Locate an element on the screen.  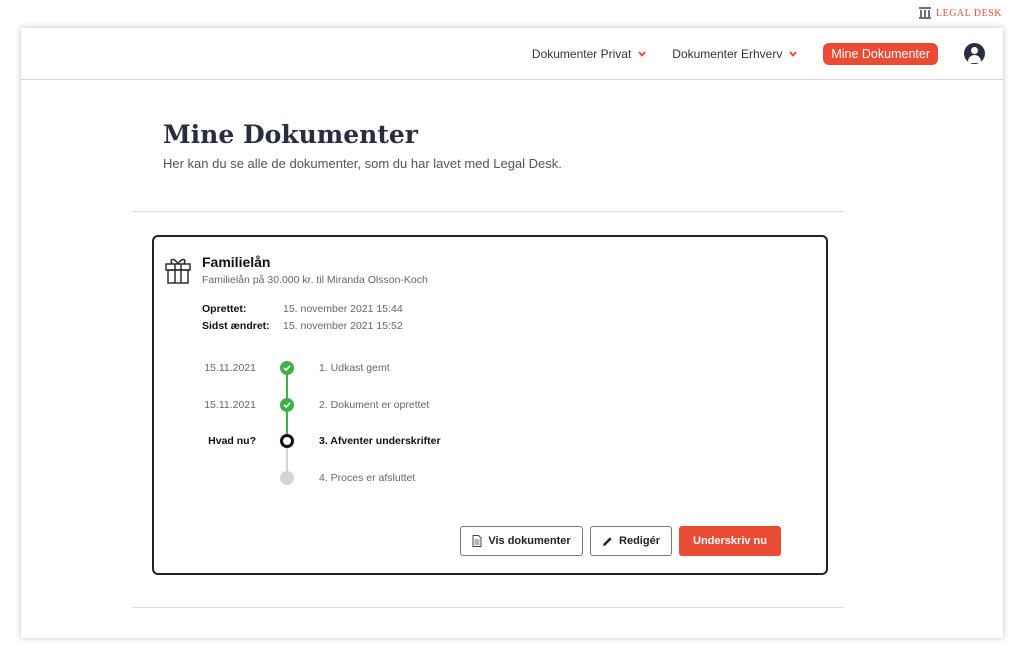
document-icon is located at coordinates (477, 541).